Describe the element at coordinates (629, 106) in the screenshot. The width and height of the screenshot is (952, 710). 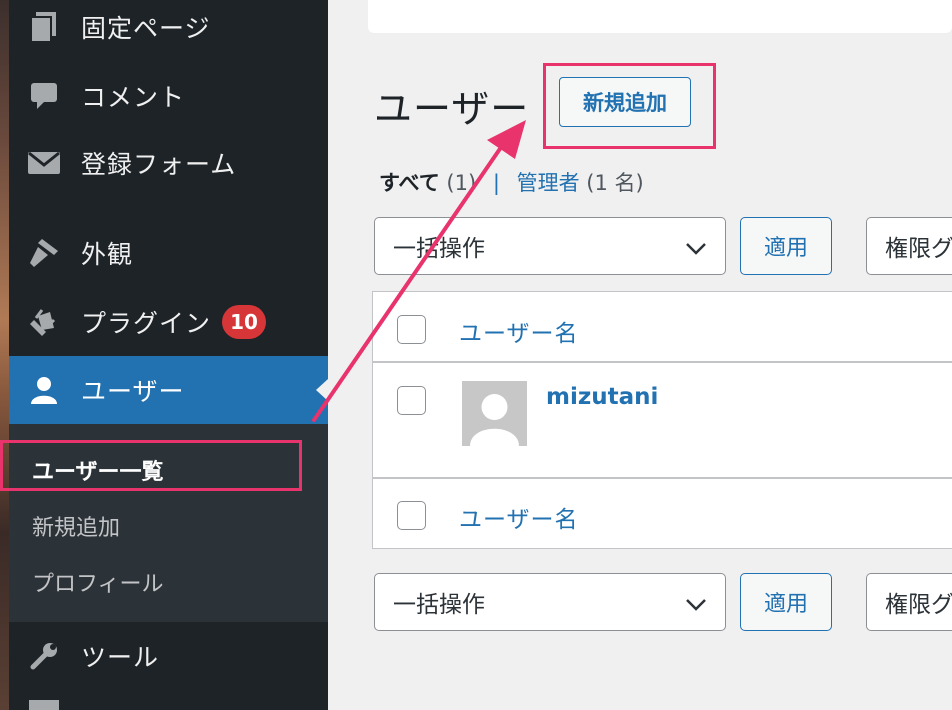
I see `highlight-box-add-new` at that location.